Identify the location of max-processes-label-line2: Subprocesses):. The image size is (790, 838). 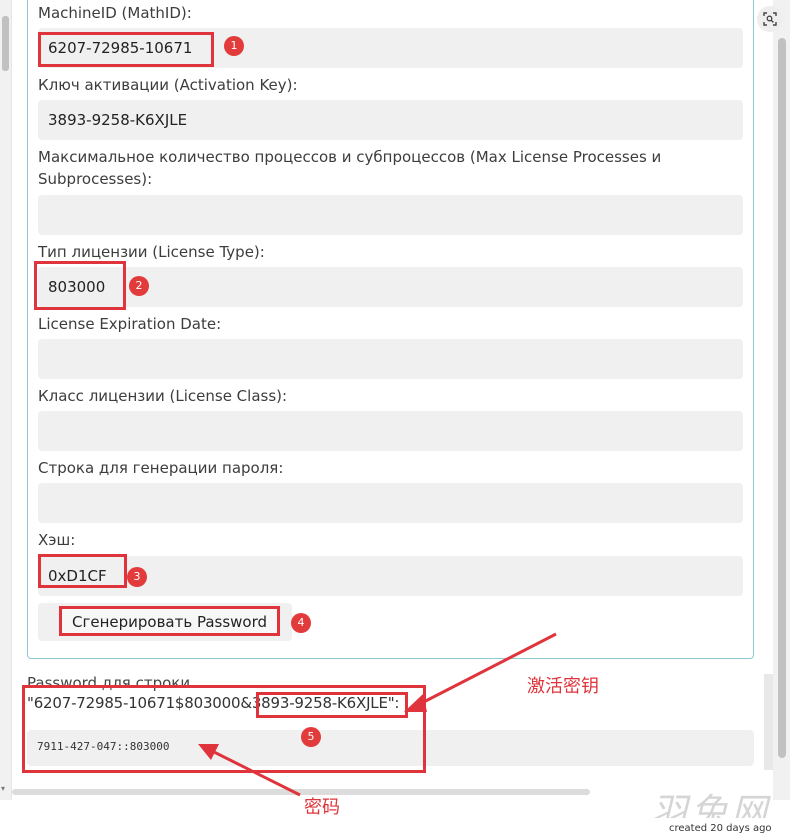
(95, 179).